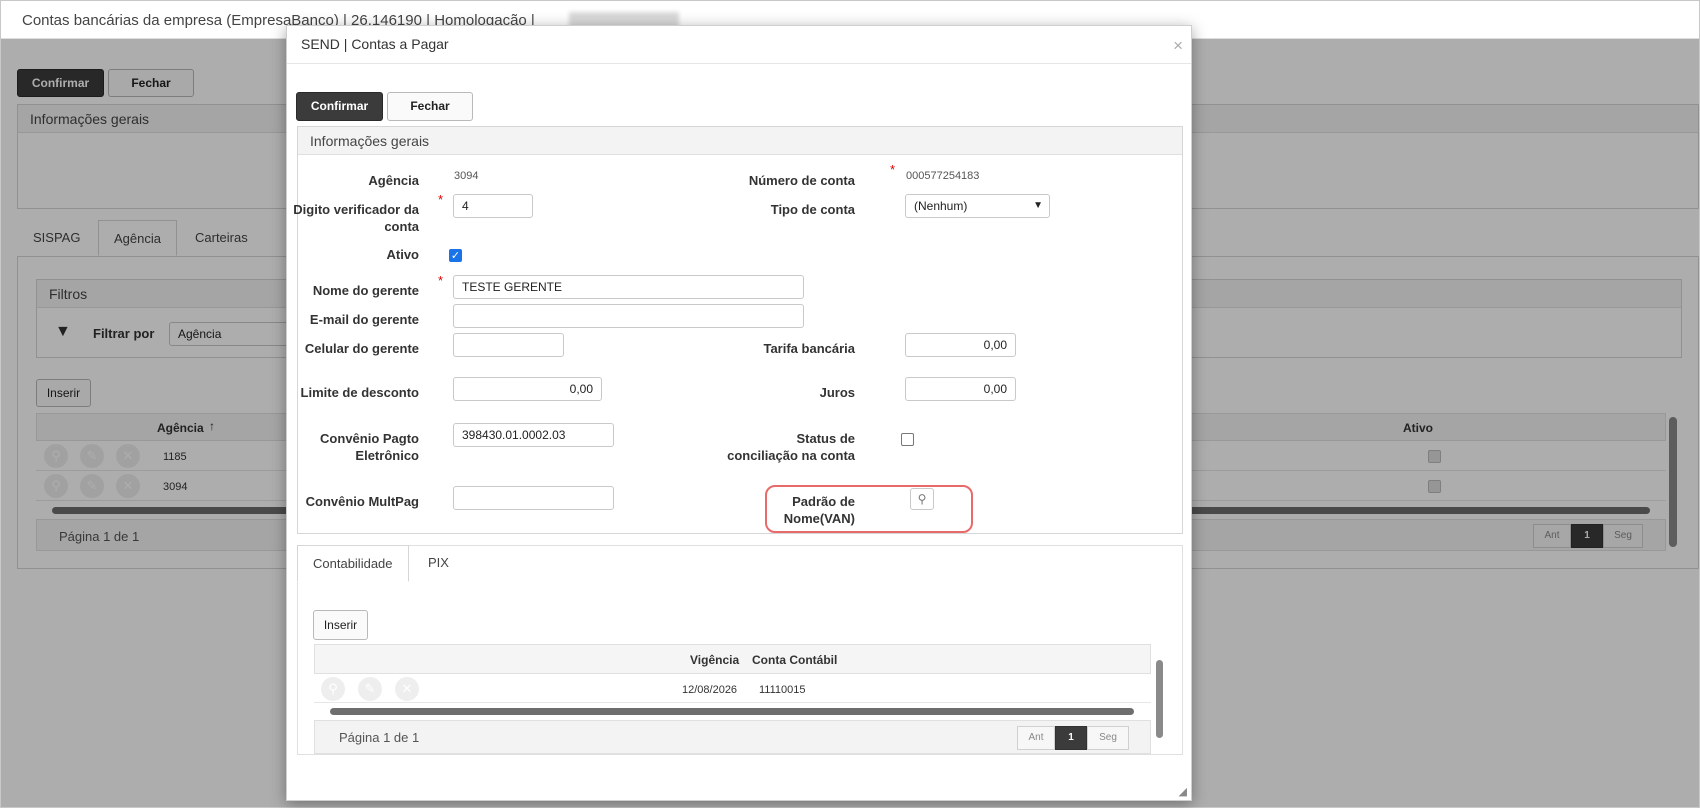 This screenshot has width=1700, height=808. I want to click on tipo-conta-value: (Nenhum), so click(941, 206).